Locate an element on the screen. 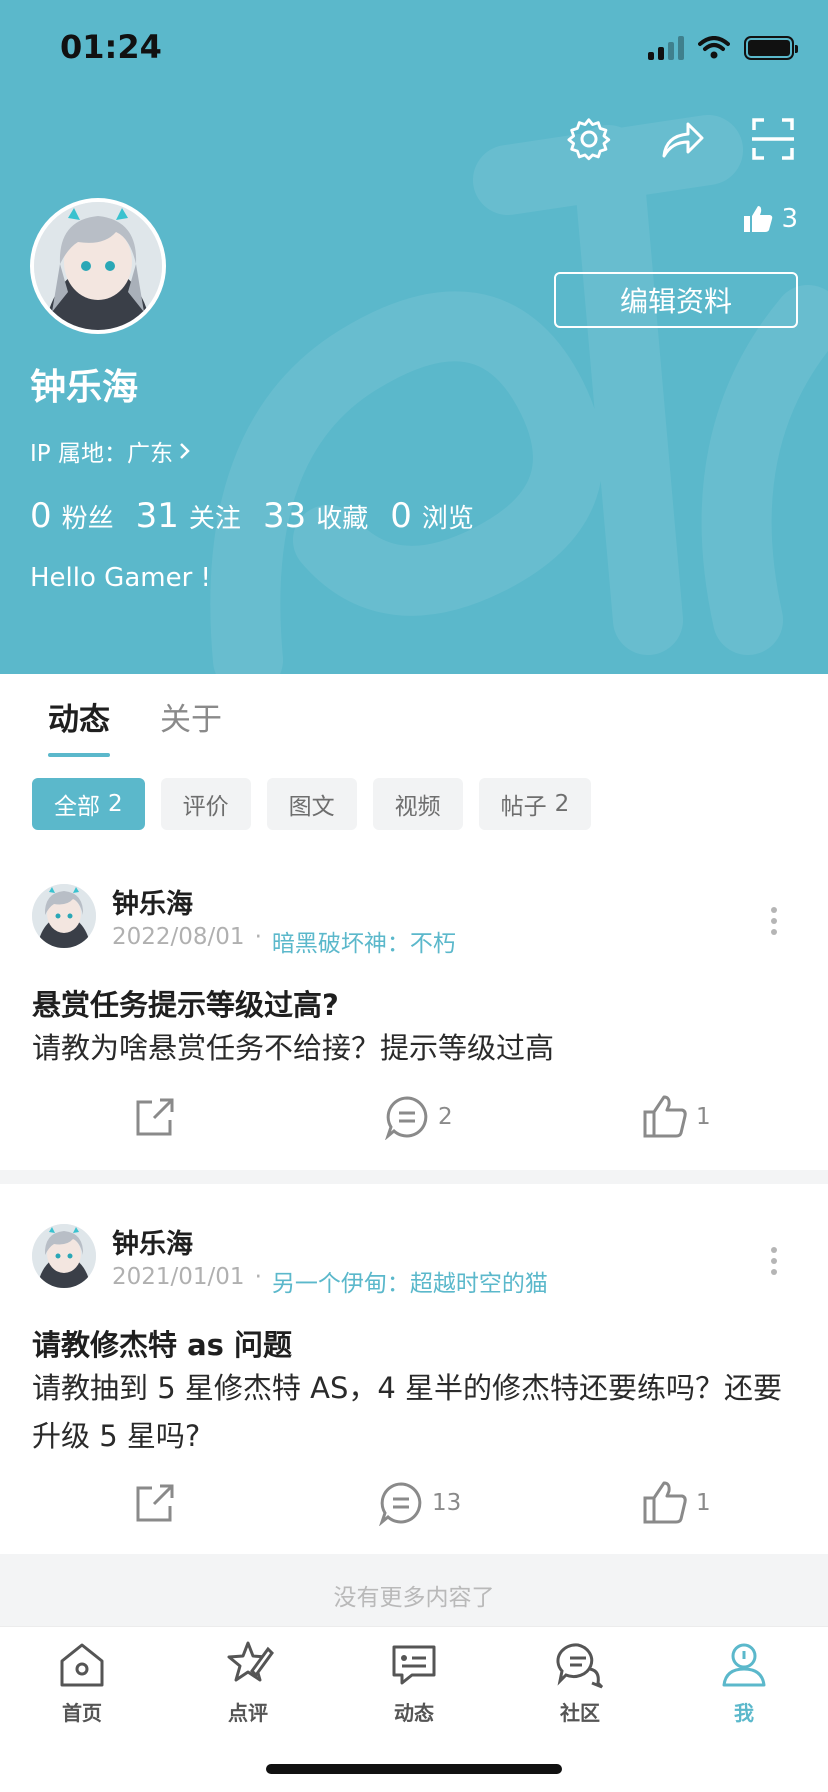  post-body: 请教抽到 5 星修杰特 AS，4 星半的修杰特还要练吗？还要升级 5 星吗? is located at coordinates (410, 1412).